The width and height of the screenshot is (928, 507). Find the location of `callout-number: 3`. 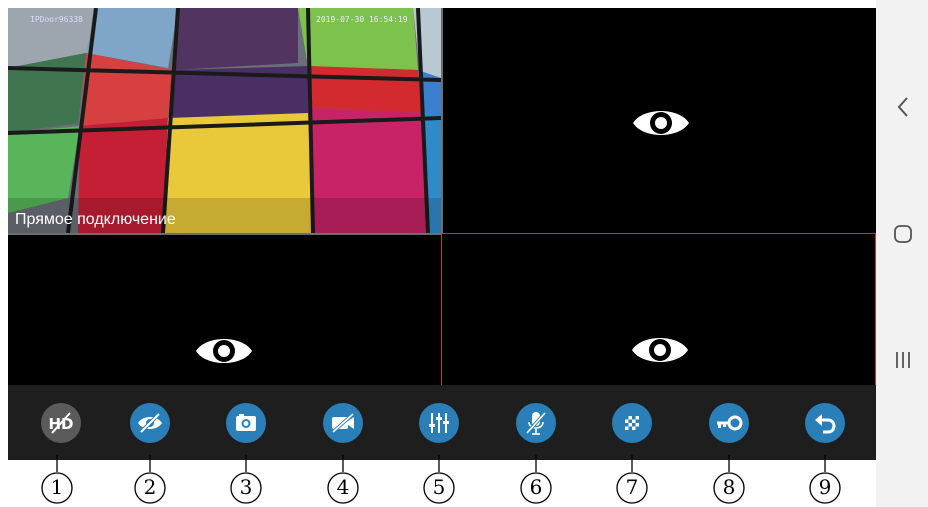

callout-number: 3 is located at coordinates (246, 487).